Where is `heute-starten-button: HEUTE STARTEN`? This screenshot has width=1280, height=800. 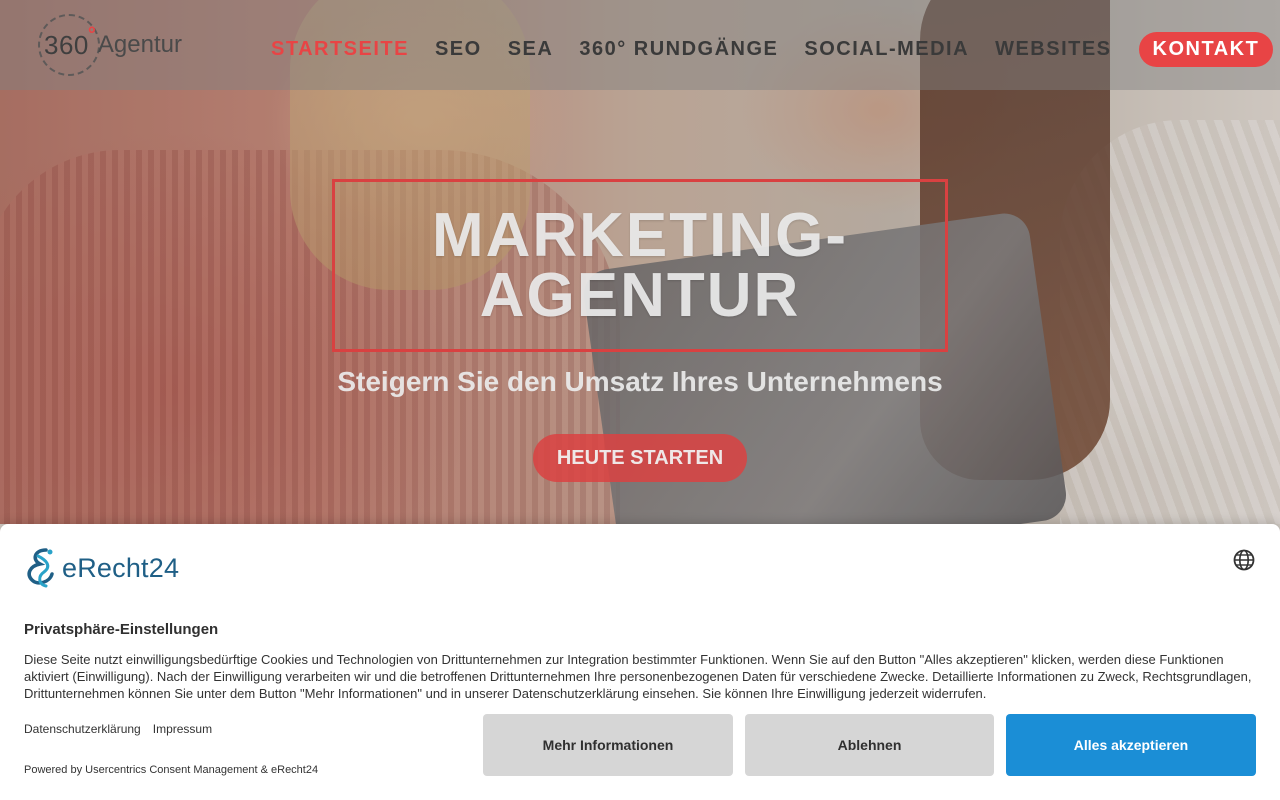 heute-starten-button: HEUTE STARTEN is located at coordinates (640, 458).